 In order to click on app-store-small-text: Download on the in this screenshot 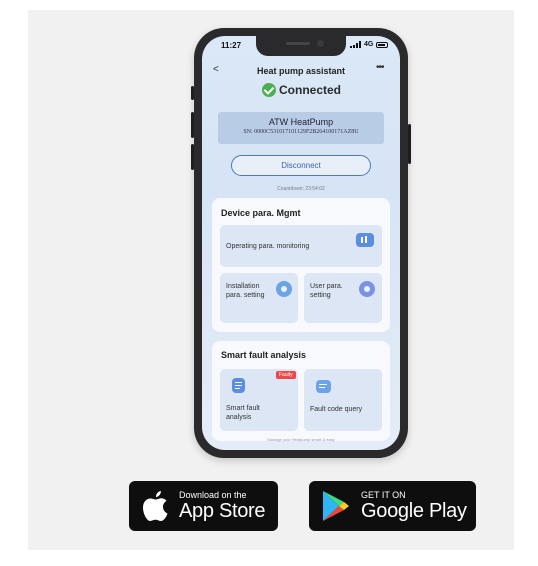, I will do `click(213, 494)`.